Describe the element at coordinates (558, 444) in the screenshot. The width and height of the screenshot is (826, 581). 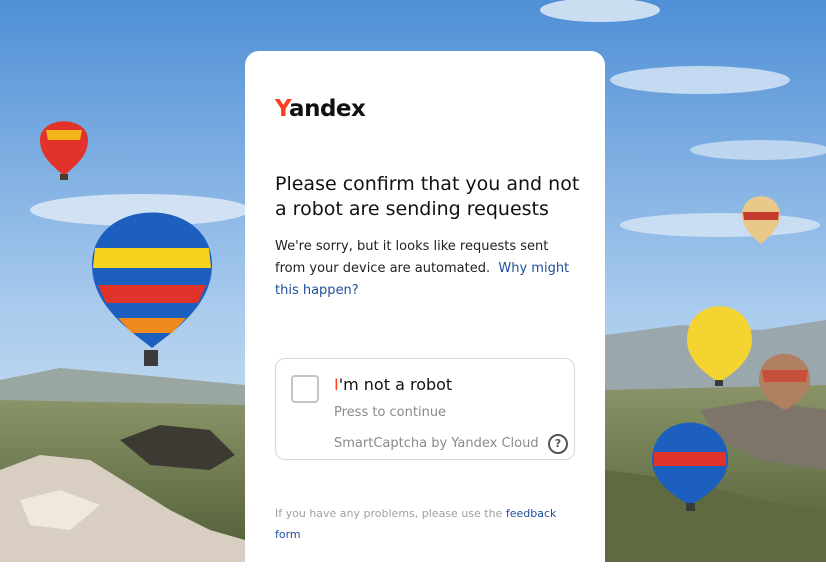
I see `help-icon: ?` at that location.